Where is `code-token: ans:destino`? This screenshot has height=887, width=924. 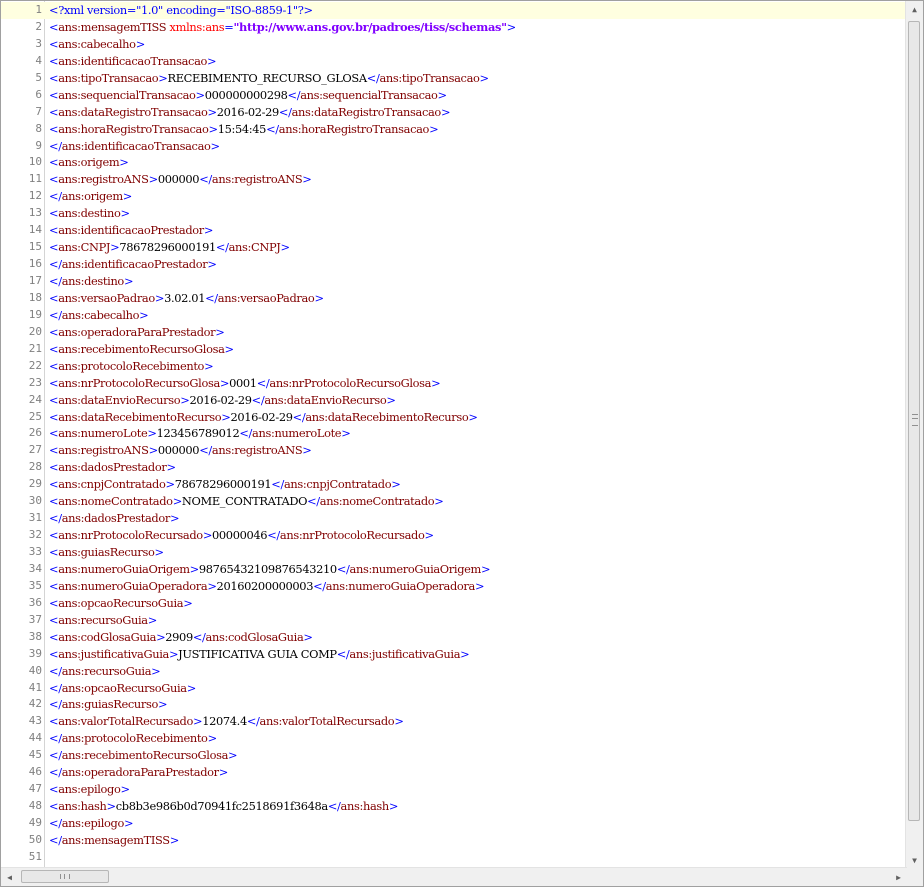
code-token: ans:destino is located at coordinates (89, 213).